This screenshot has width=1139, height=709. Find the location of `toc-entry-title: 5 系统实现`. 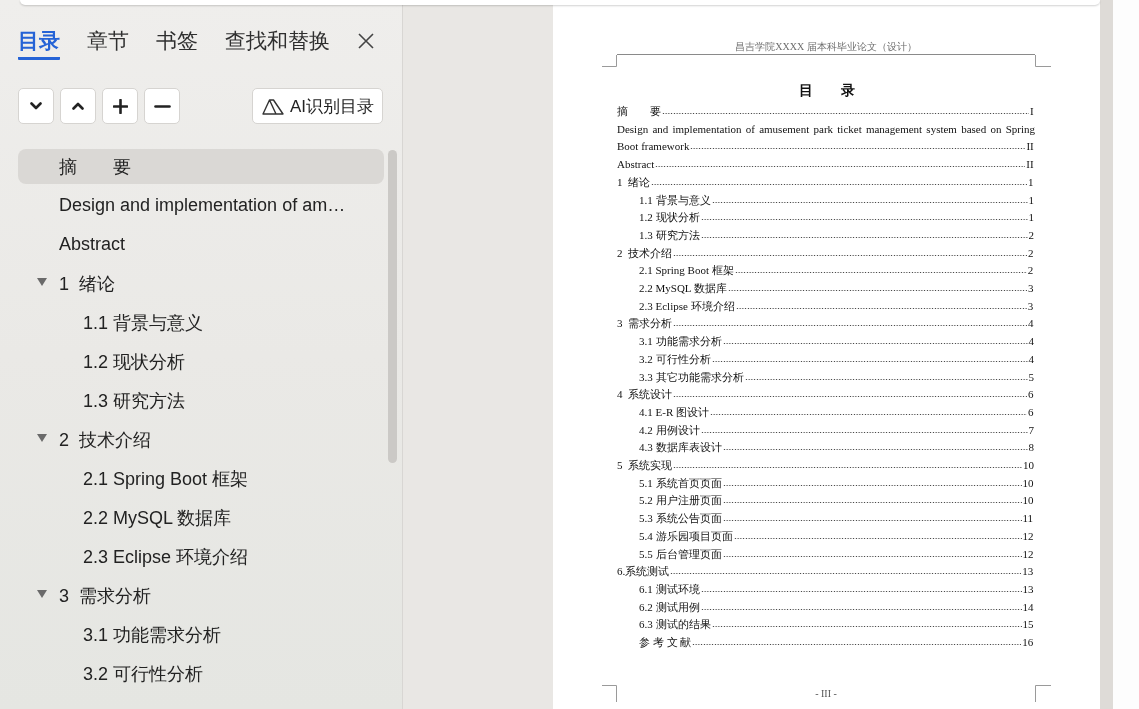

toc-entry-title: 5 系统实现 is located at coordinates (644, 465).